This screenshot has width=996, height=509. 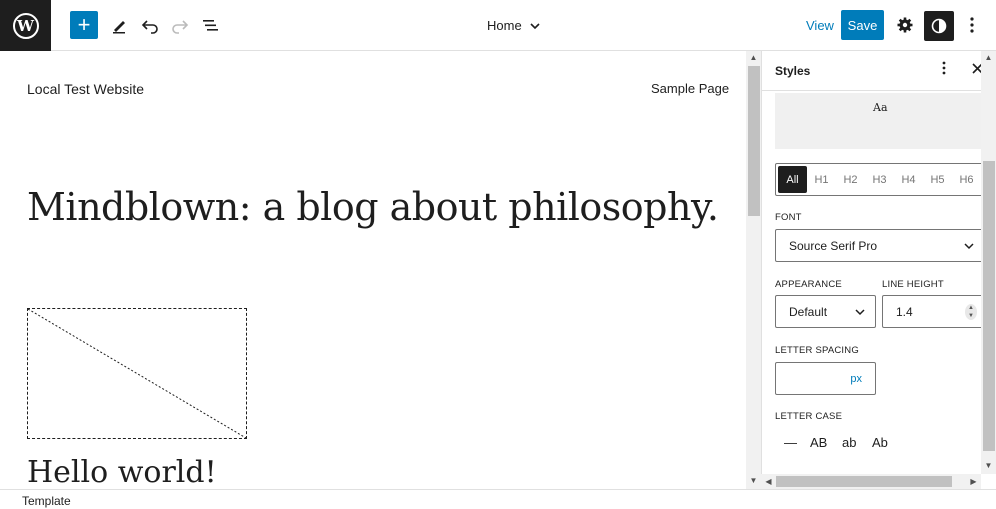 What do you see at coordinates (122, 472) in the screenshot?
I see `post-title: Hello world!` at bounding box center [122, 472].